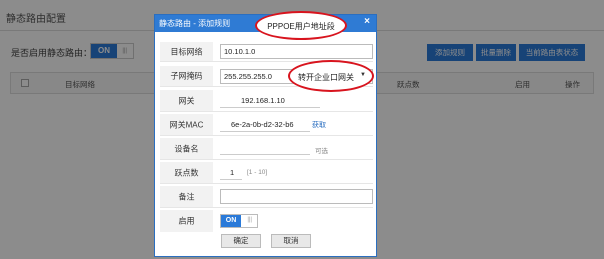 This screenshot has width=604, height=259. I want to click on row-device-name: 设备名 可选, so click(266, 149).